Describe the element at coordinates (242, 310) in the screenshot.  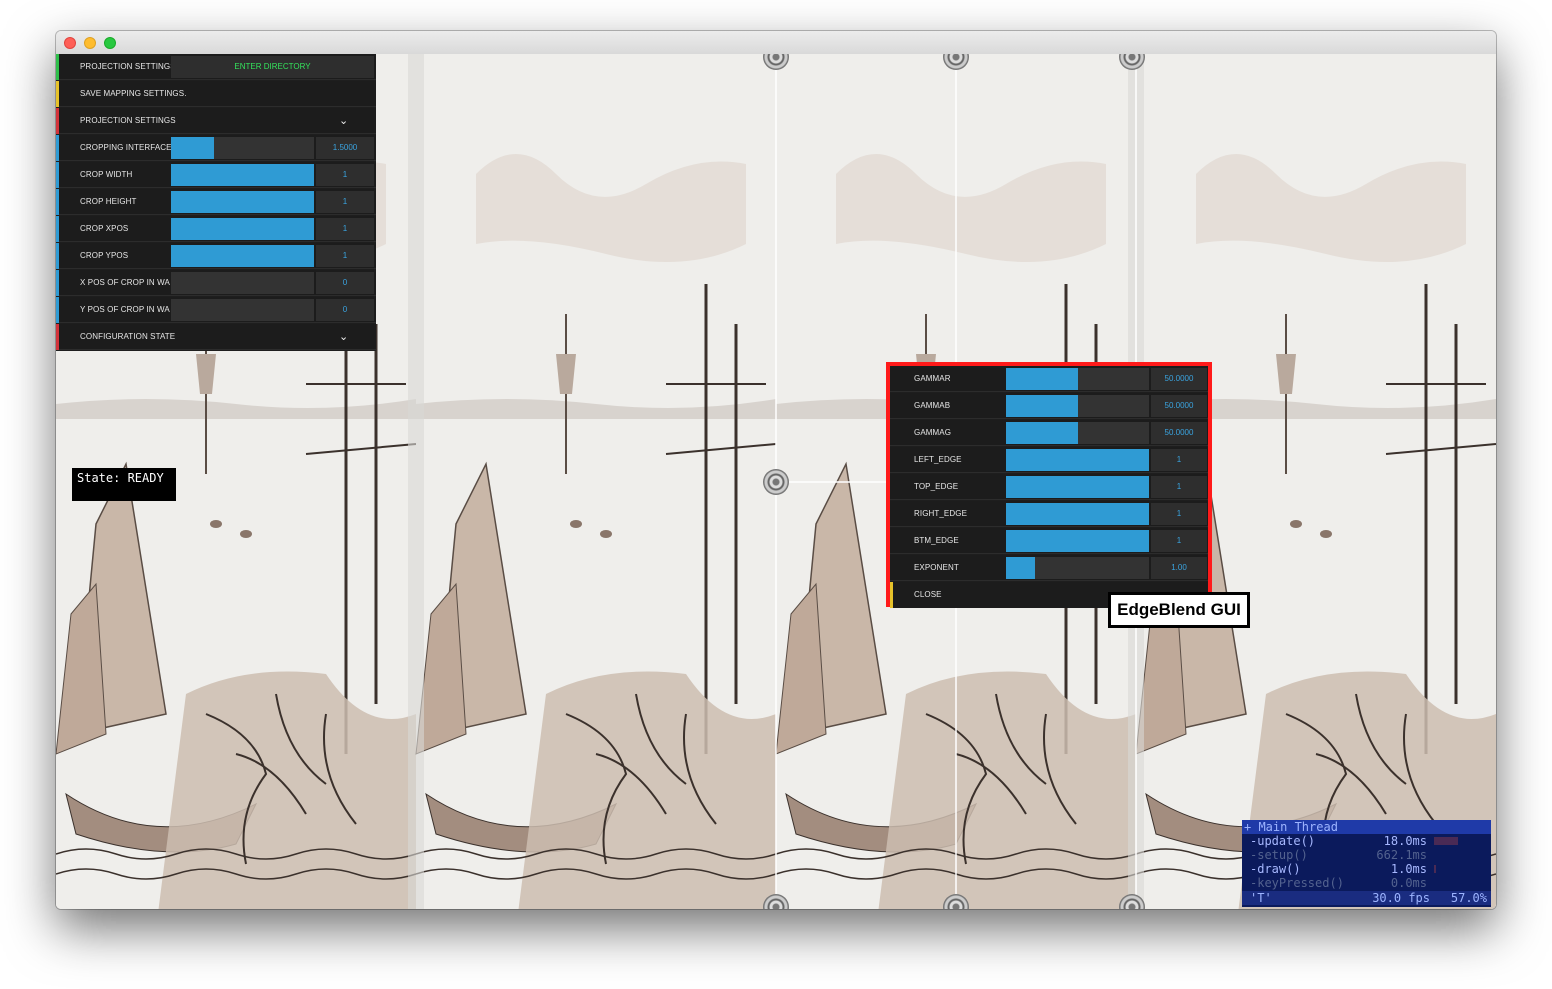
I see `y-pos-of-crop-slider` at that location.